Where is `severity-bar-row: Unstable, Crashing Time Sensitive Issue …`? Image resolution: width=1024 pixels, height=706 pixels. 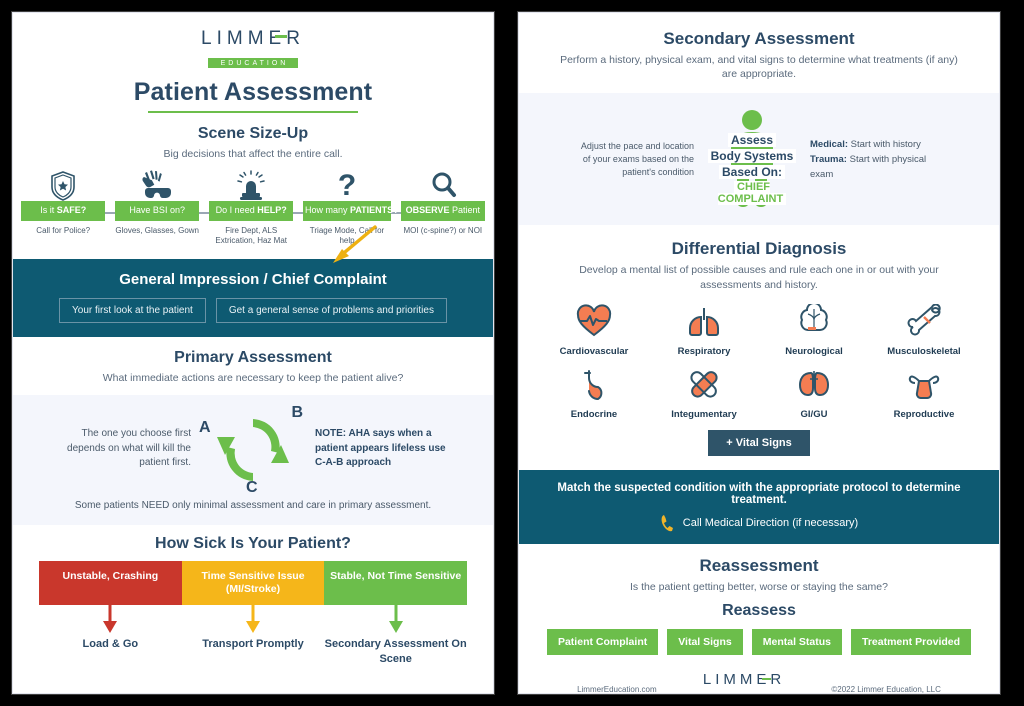
severity-bar-row: Unstable, Crashing Time Sensitive Issue … is located at coordinates (253, 583).